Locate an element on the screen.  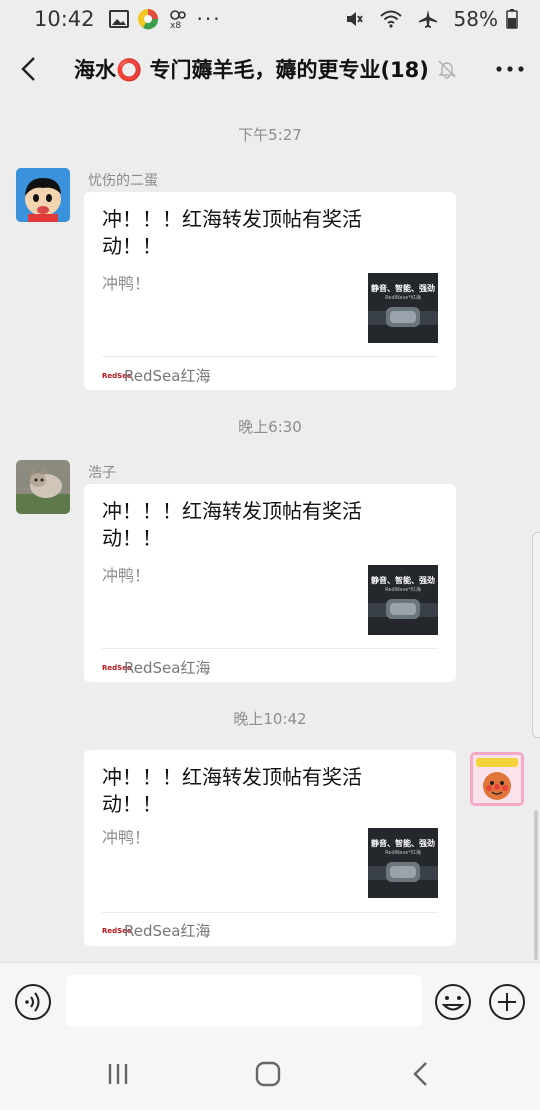
wifi-icon is located at coordinates (390, 19).